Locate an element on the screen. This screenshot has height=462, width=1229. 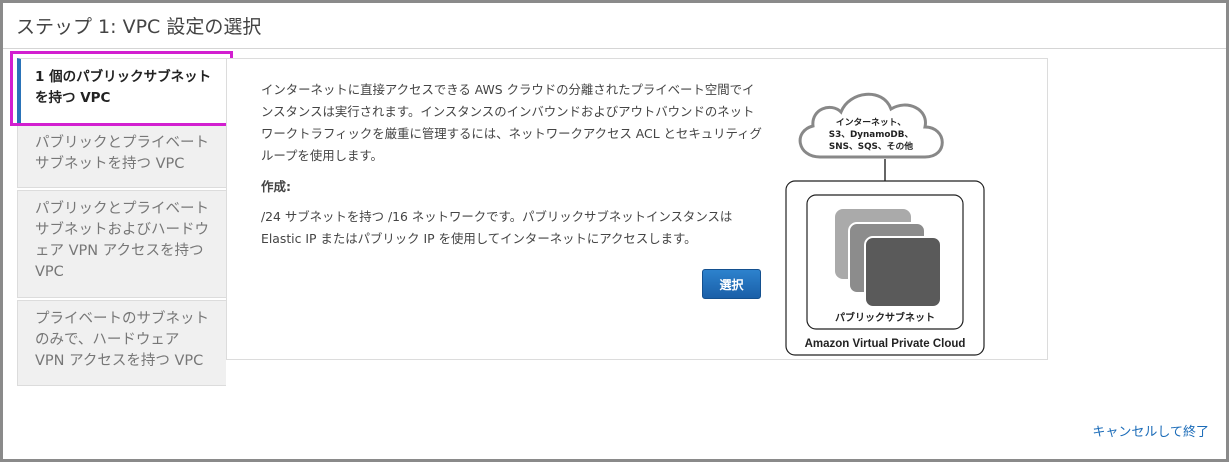
create-label: 作成: is located at coordinates (276, 186).